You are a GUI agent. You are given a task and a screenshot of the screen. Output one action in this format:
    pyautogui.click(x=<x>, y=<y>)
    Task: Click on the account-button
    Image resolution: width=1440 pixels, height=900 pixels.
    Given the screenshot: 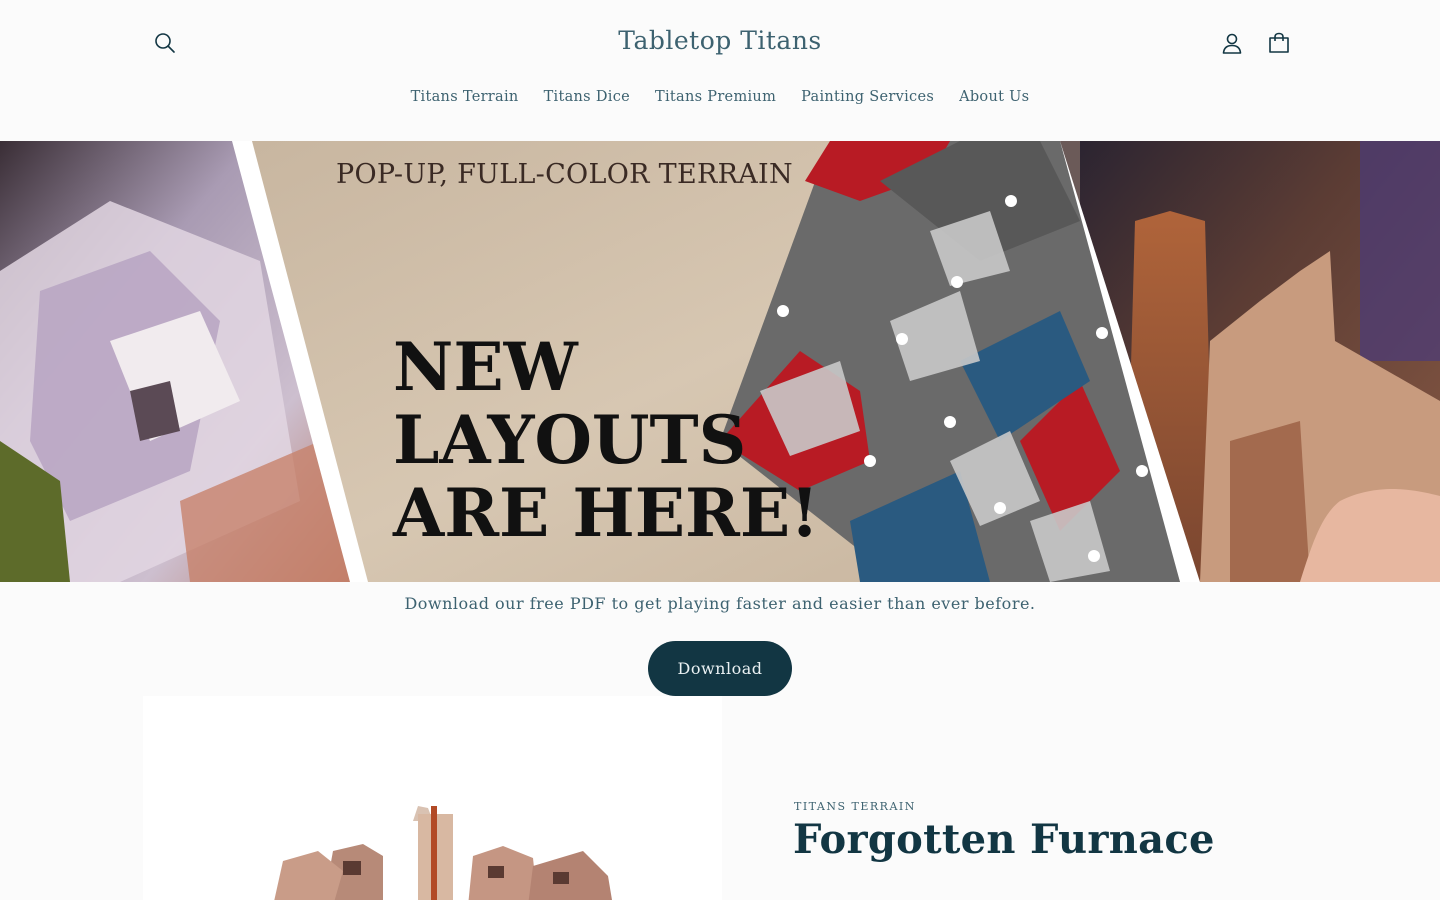 What is the action you would take?
    pyautogui.click(x=1232, y=43)
    